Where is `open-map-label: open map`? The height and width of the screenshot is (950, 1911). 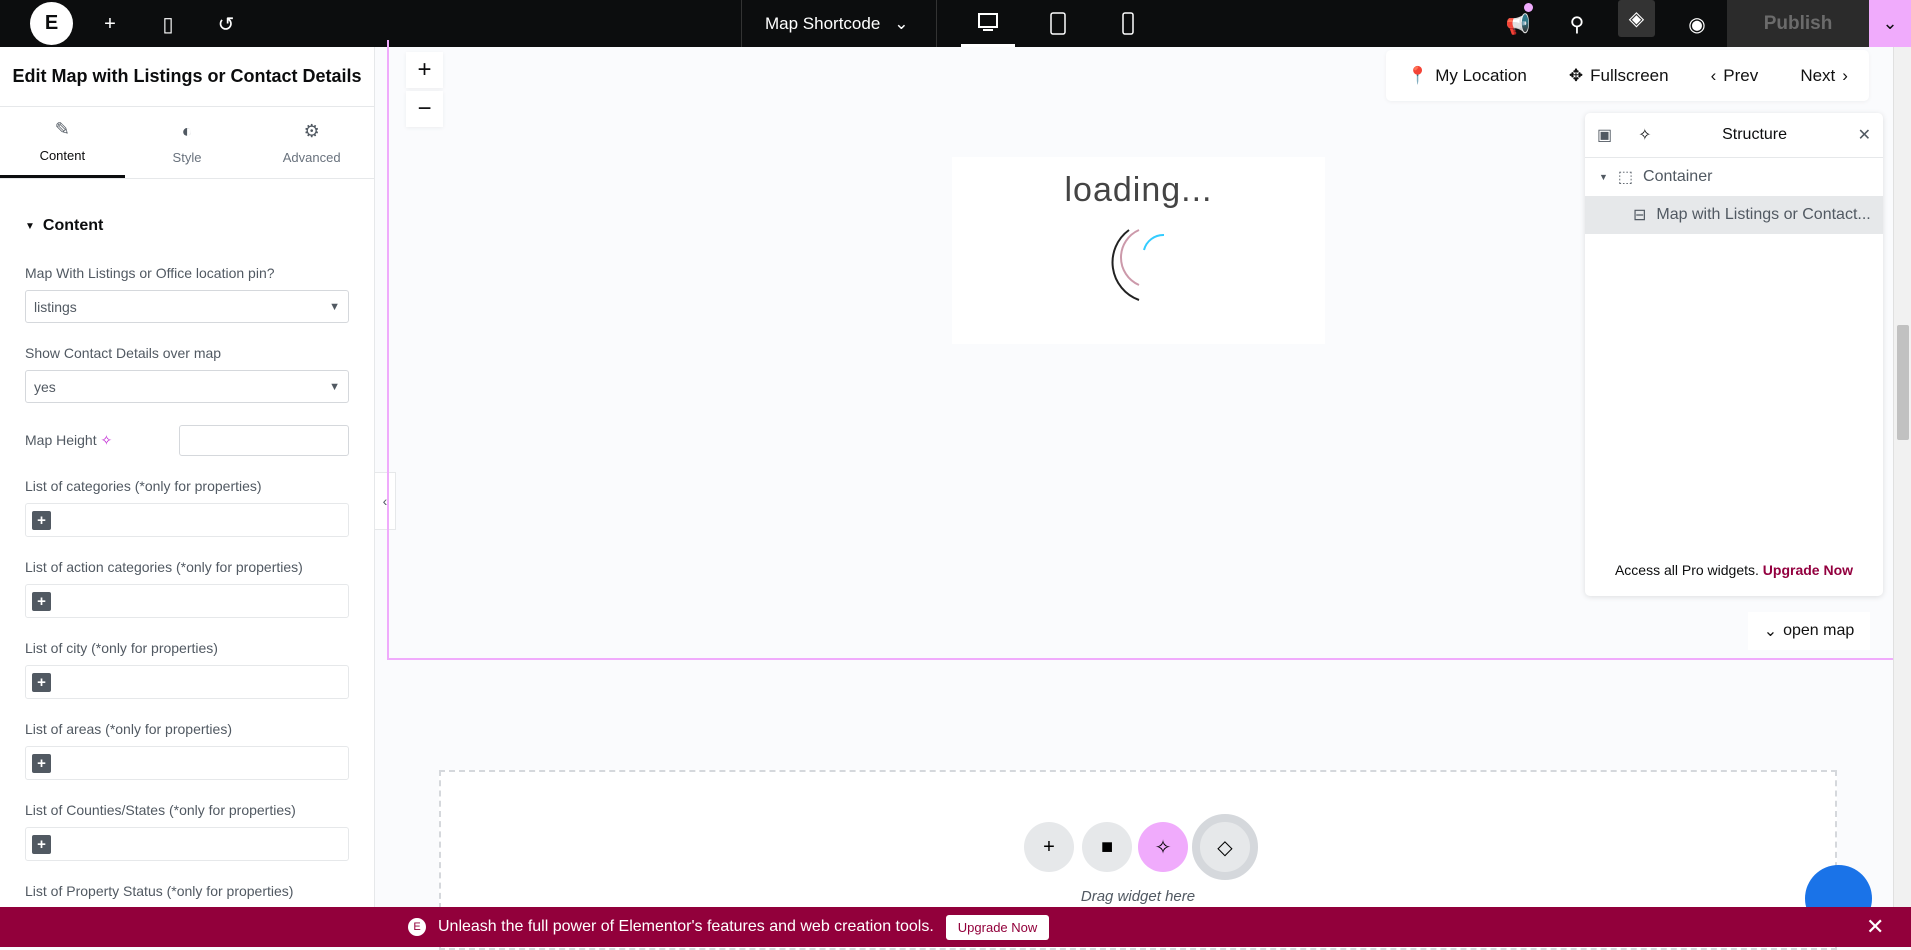
open-map-label: open map is located at coordinates (1819, 630).